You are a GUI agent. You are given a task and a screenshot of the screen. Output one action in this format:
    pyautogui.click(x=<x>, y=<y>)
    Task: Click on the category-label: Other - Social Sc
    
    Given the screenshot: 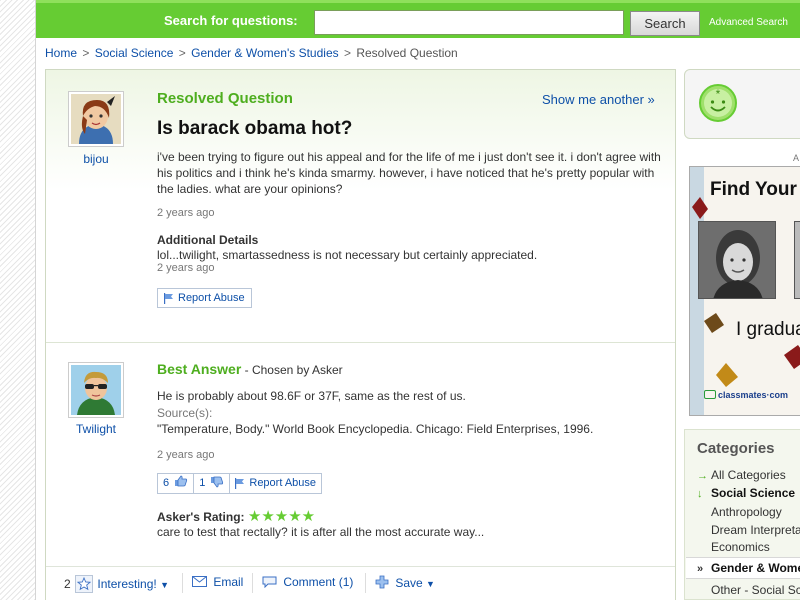 What is the action you would take?
    pyautogui.click(x=755, y=590)
    